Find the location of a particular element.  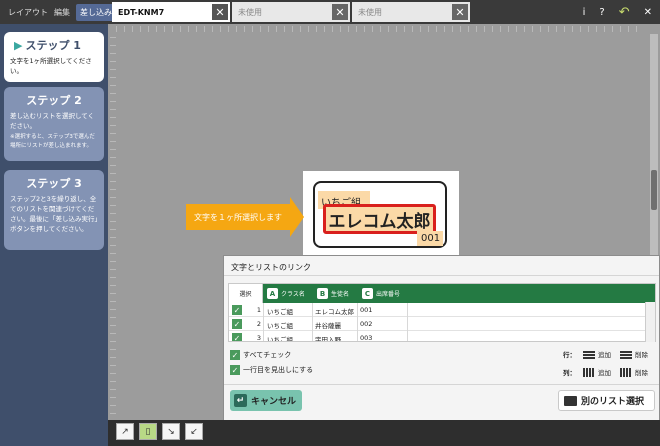

delete-column-icon is located at coordinates (626, 372).